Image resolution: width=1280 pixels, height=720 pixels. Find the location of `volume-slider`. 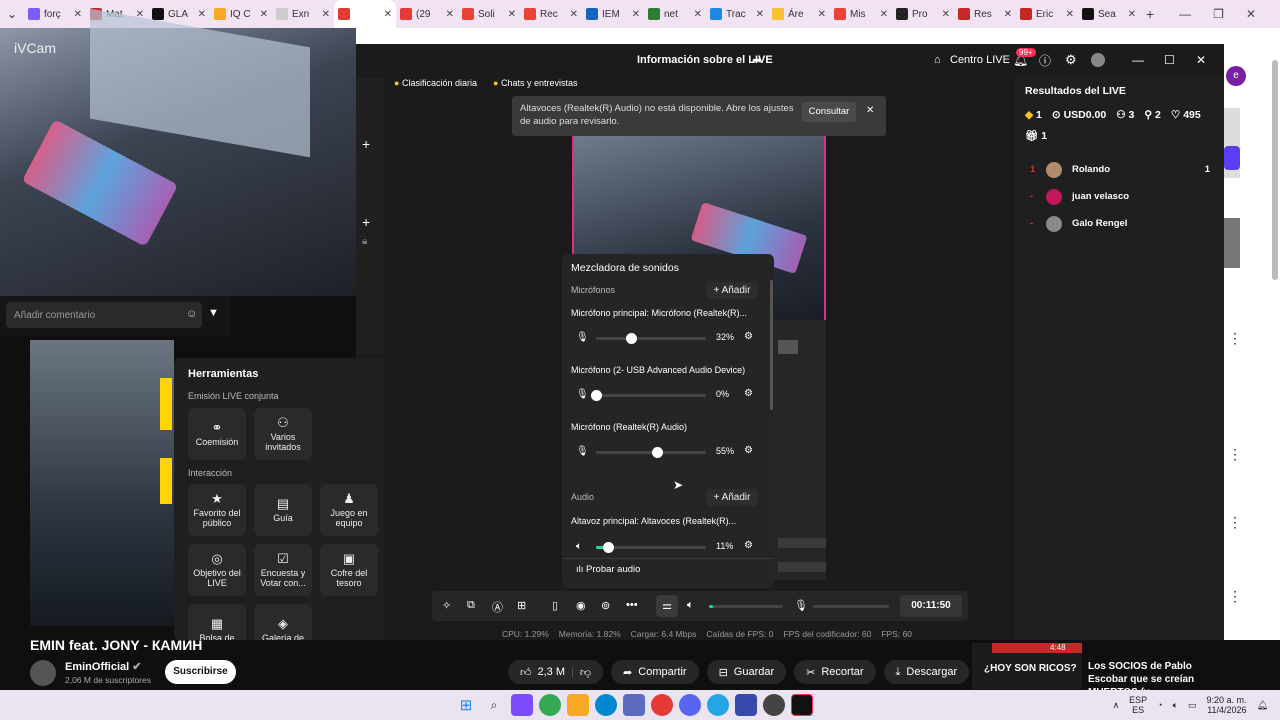

volume-slider is located at coordinates (746, 606).